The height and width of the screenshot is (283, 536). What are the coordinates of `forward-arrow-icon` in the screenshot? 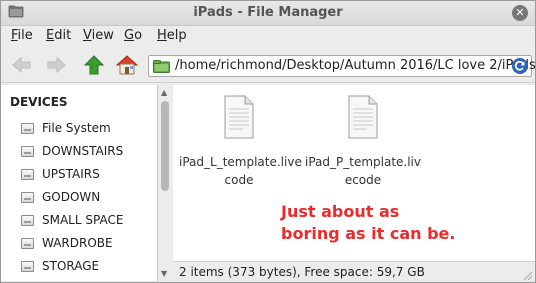 It's located at (56, 65).